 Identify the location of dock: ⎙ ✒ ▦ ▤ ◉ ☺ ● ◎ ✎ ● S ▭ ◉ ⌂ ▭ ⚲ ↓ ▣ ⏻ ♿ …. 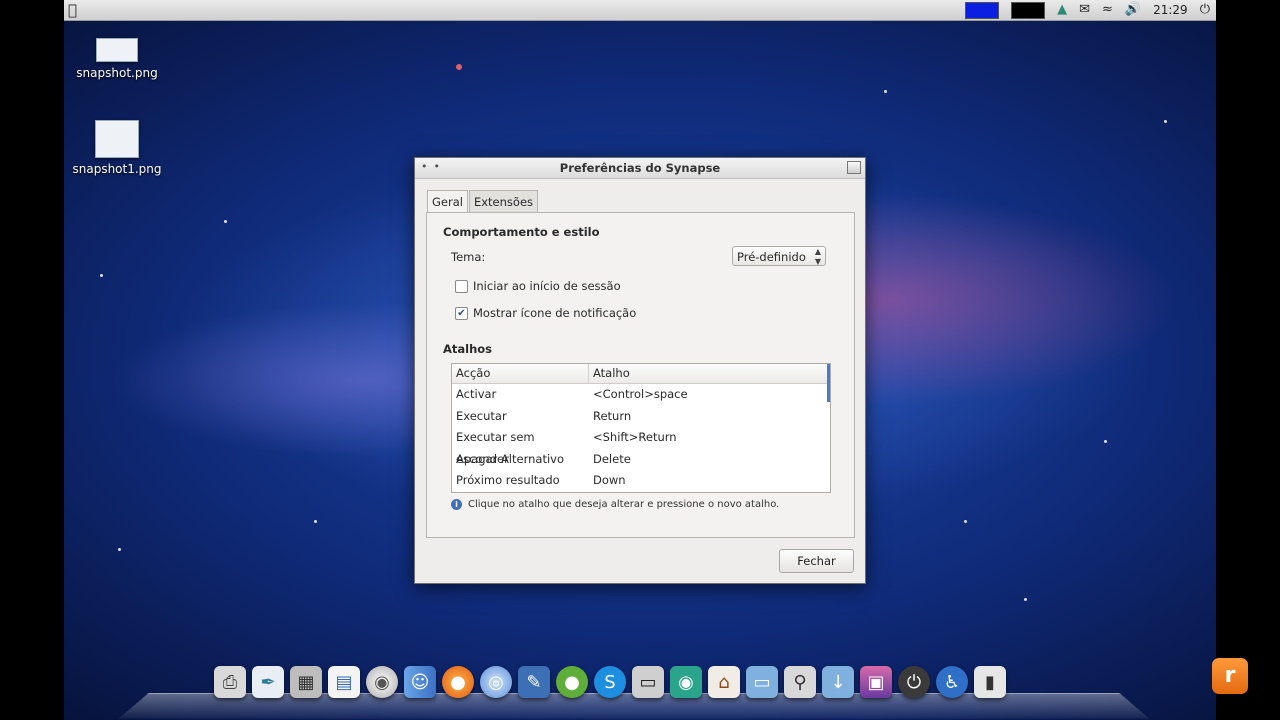
(610, 682).